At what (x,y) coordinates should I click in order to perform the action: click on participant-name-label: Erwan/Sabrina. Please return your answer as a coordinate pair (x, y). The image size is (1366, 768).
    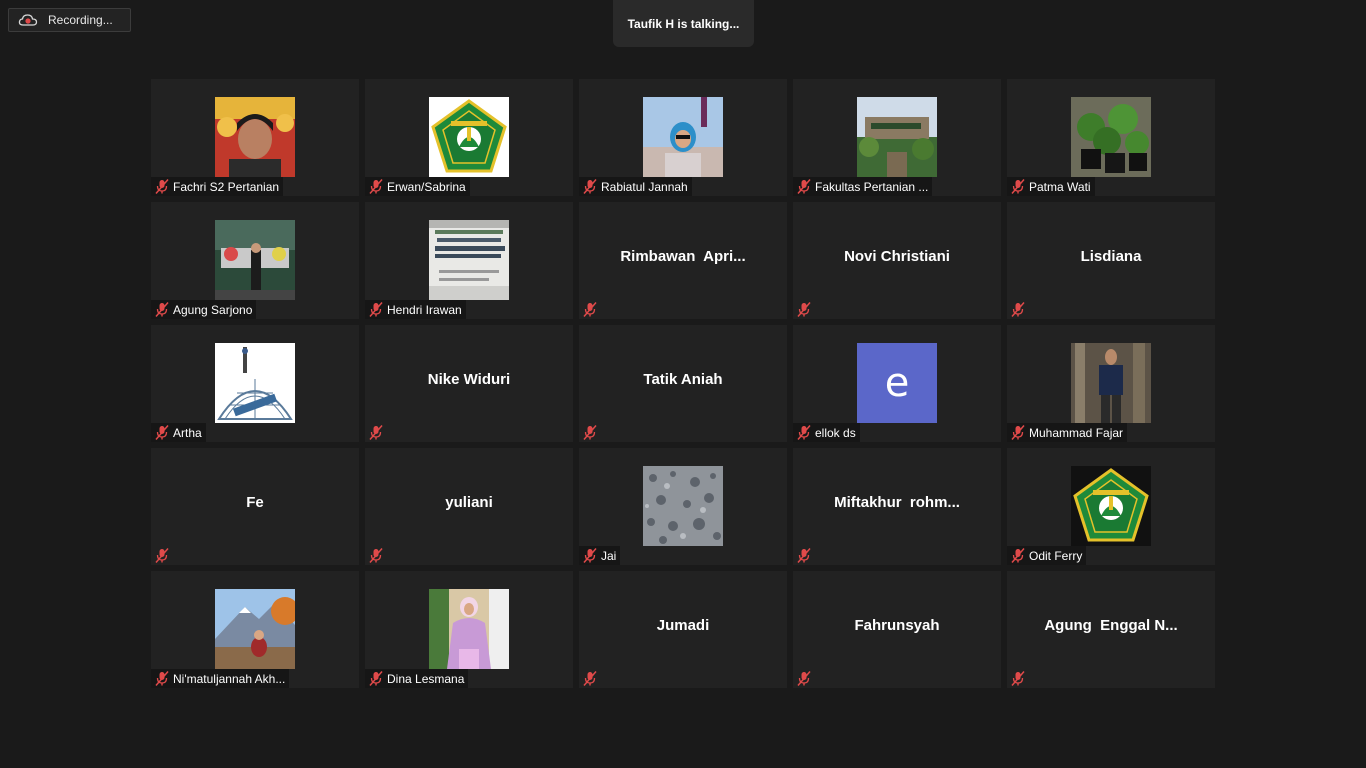
    Looking at the image, I should click on (426, 186).